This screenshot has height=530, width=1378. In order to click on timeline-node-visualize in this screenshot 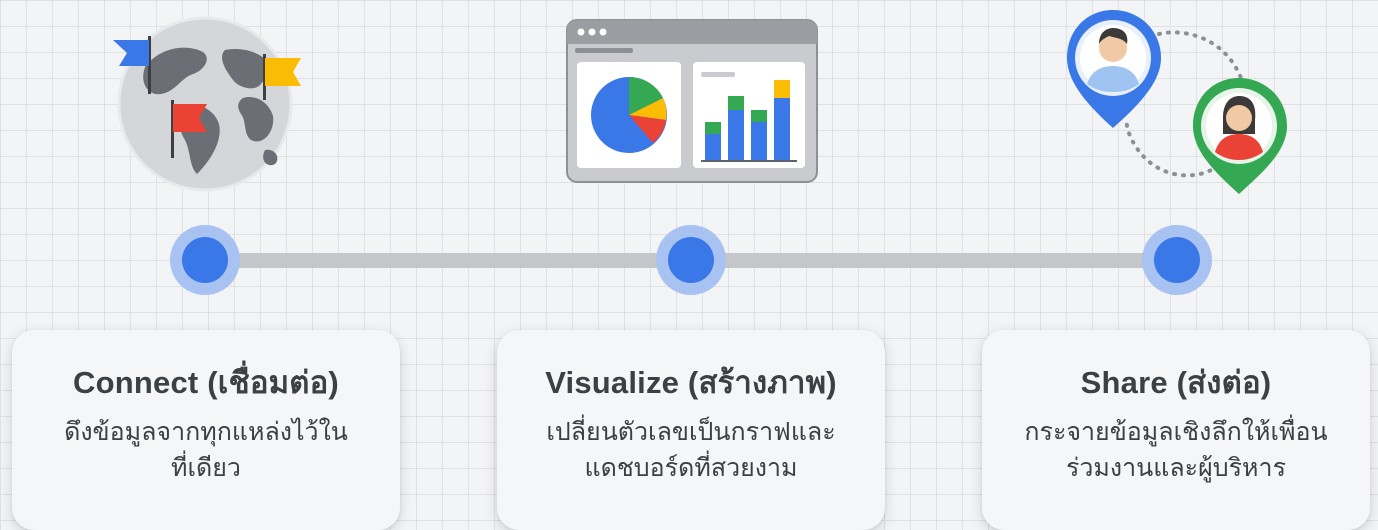, I will do `click(691, 260)`.